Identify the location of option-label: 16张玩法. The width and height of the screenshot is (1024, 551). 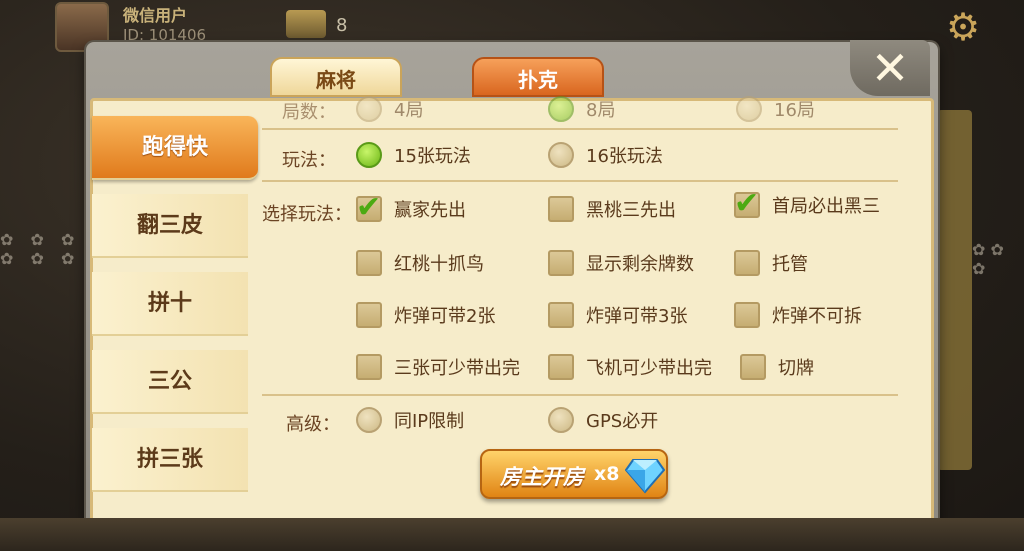
(624, 156).